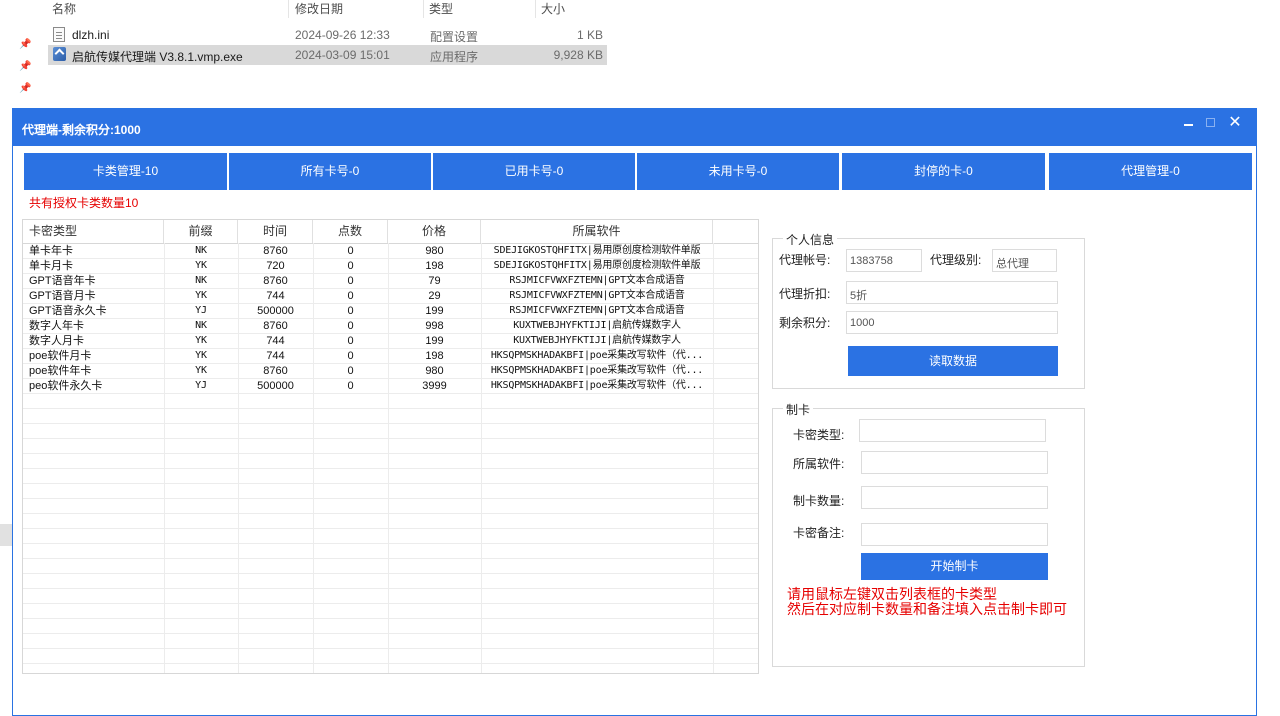 The height and width of the screenshot is (716, 1280). What do you see at coordinates (954, 462) in the screenshot?
I see `software-field` at bounding box center [954, 462].